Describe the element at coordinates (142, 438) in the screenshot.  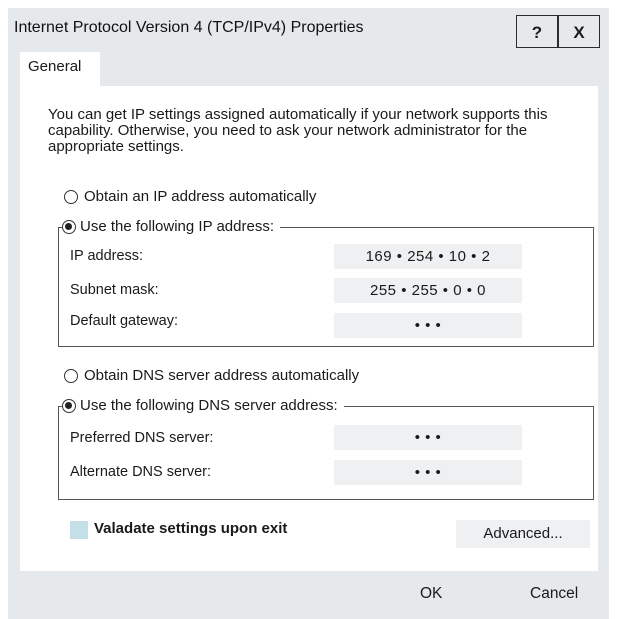
I see `preferred-dns-label: Preferred DNS server:` at that location.